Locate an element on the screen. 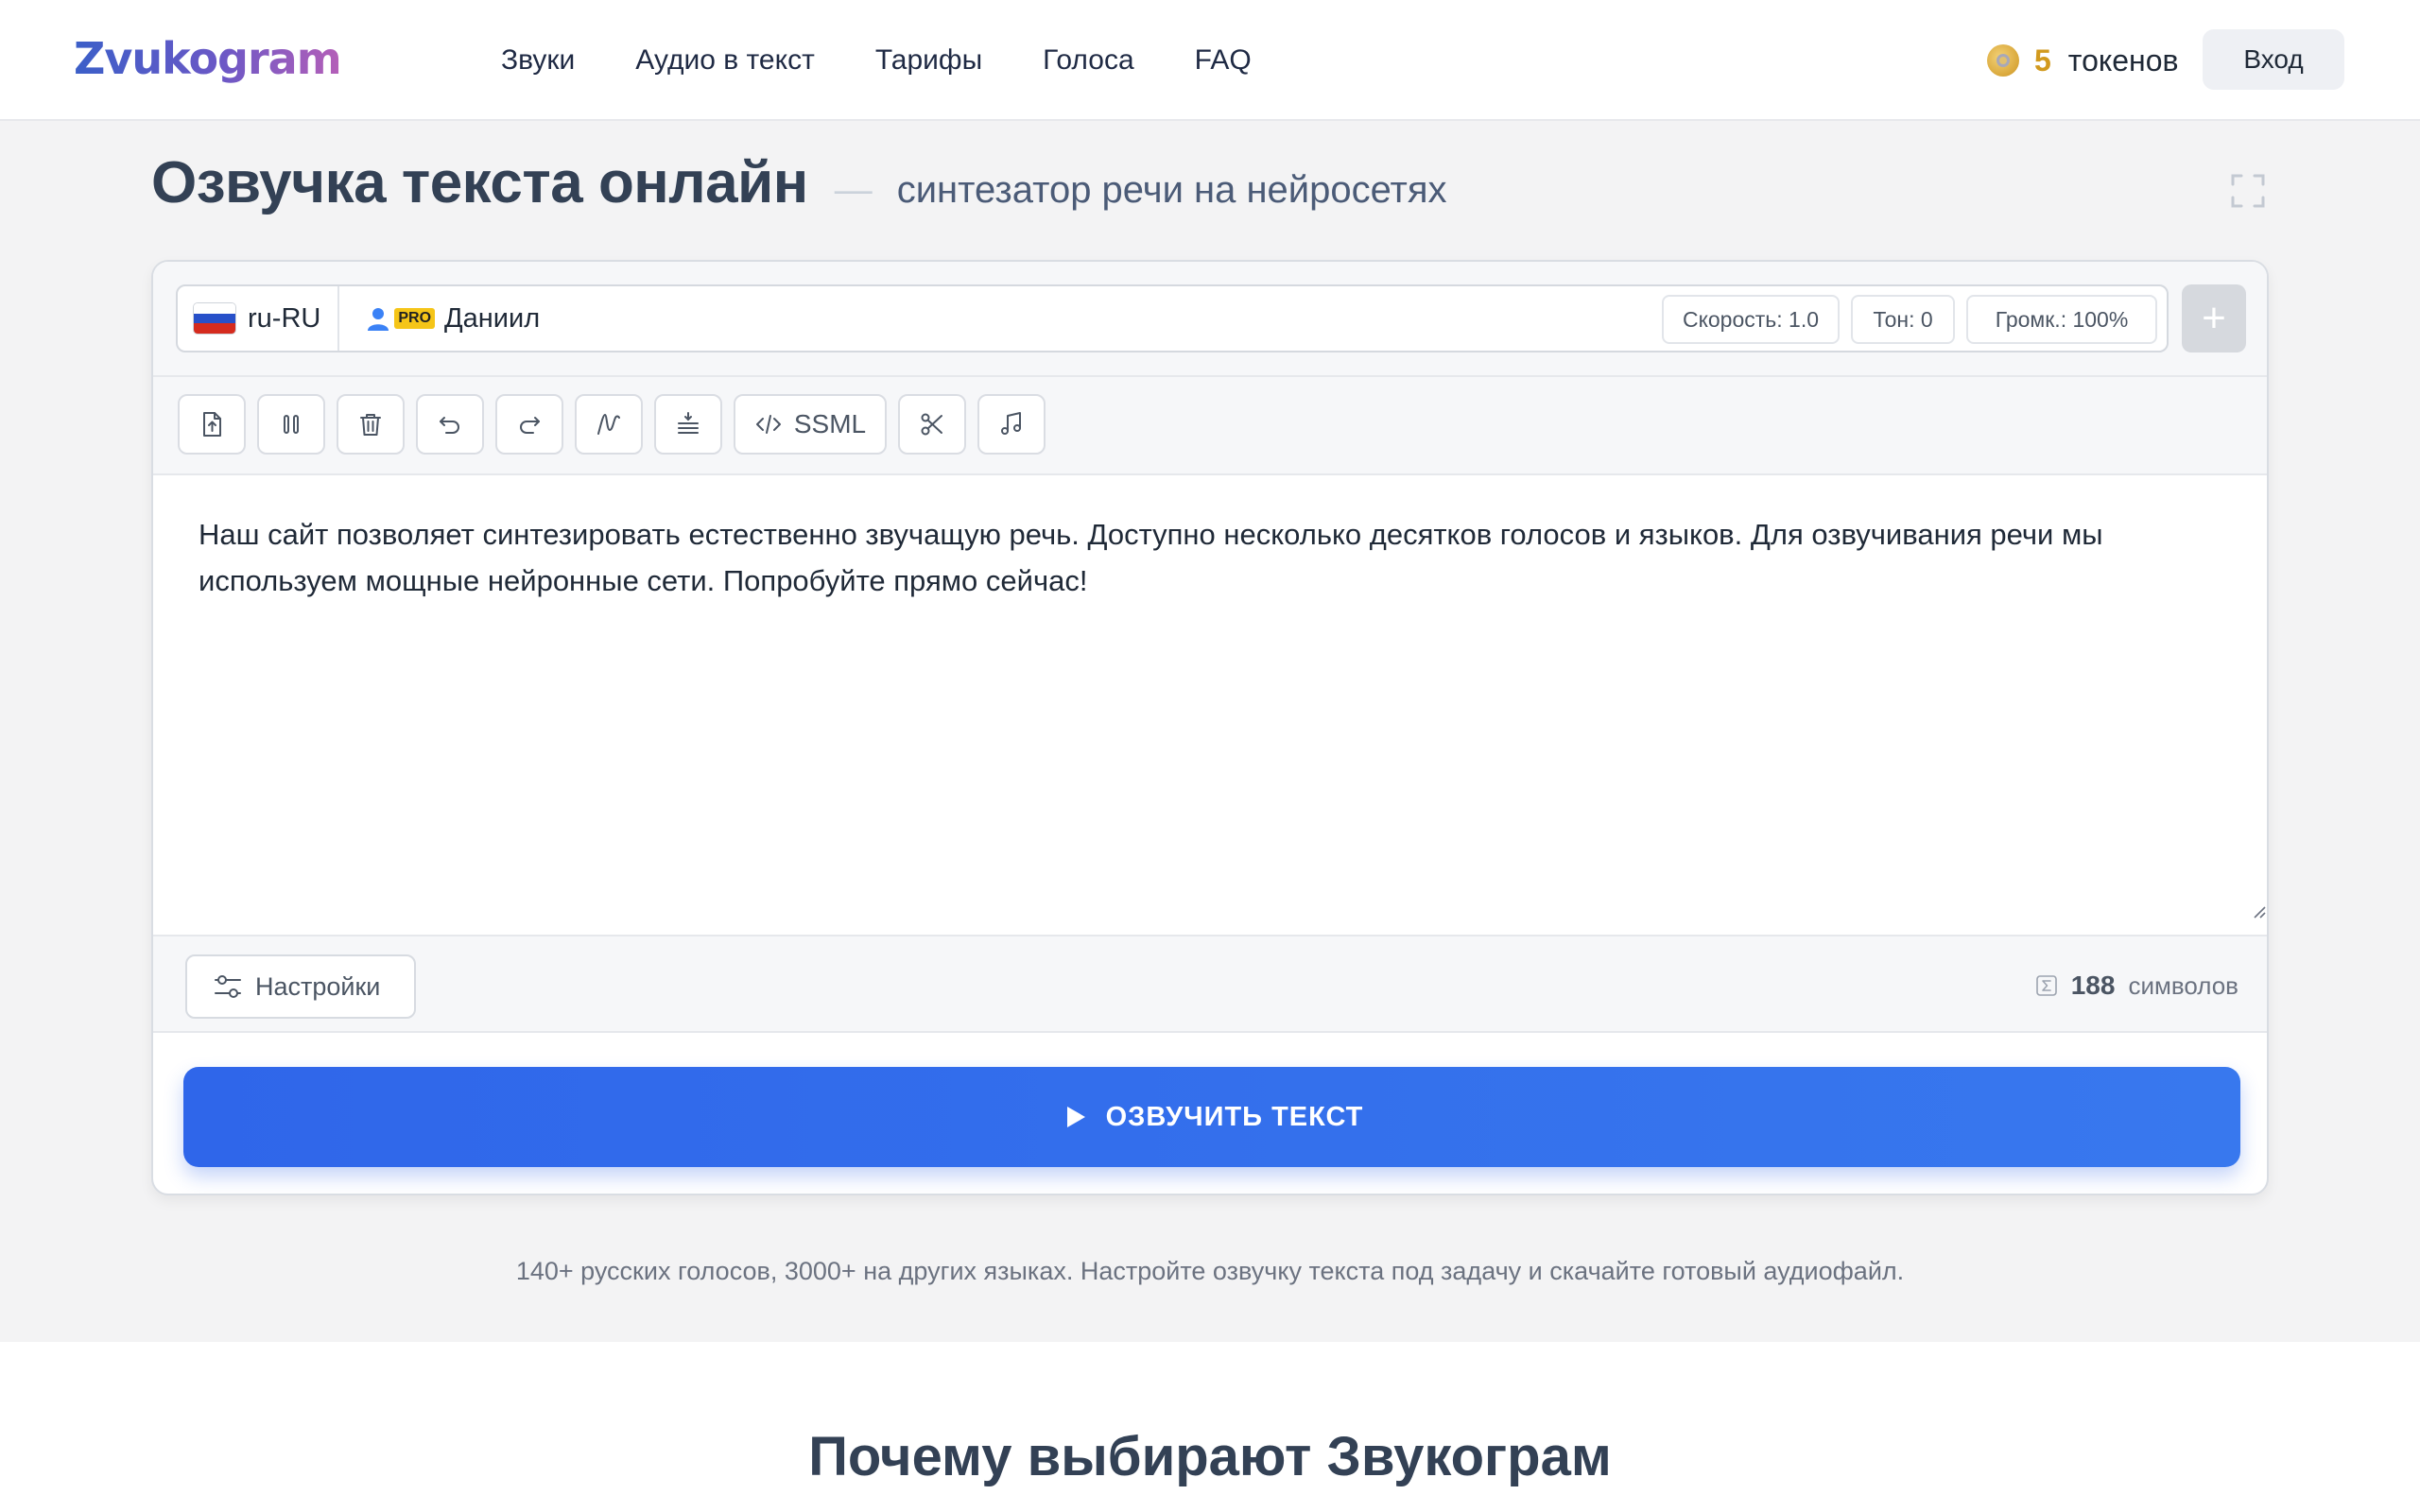 The height and width of the screenshot is (1512, 2420). settings-button: Настройки is located at coordinates (300, 986).